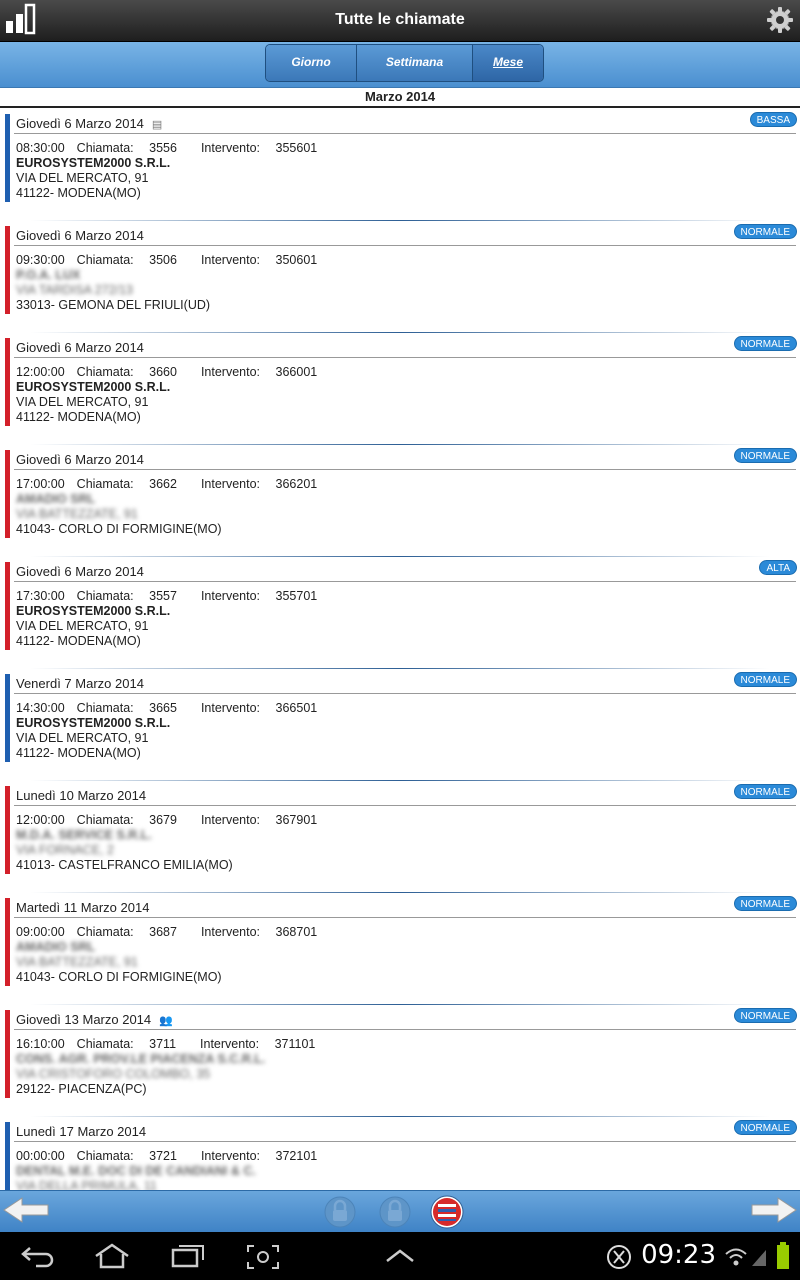  I want to click on home-icon, so click(112, 1256).